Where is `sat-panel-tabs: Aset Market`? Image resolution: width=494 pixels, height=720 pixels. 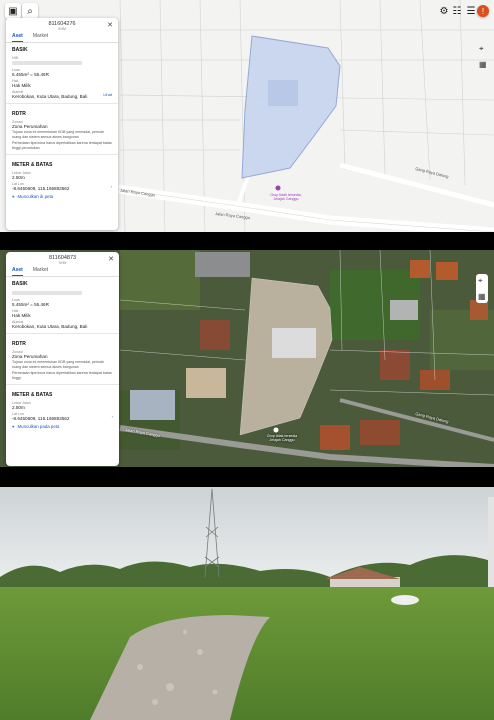
sat-panel-tabs: Aset Market is located at coordinates (62, 271).